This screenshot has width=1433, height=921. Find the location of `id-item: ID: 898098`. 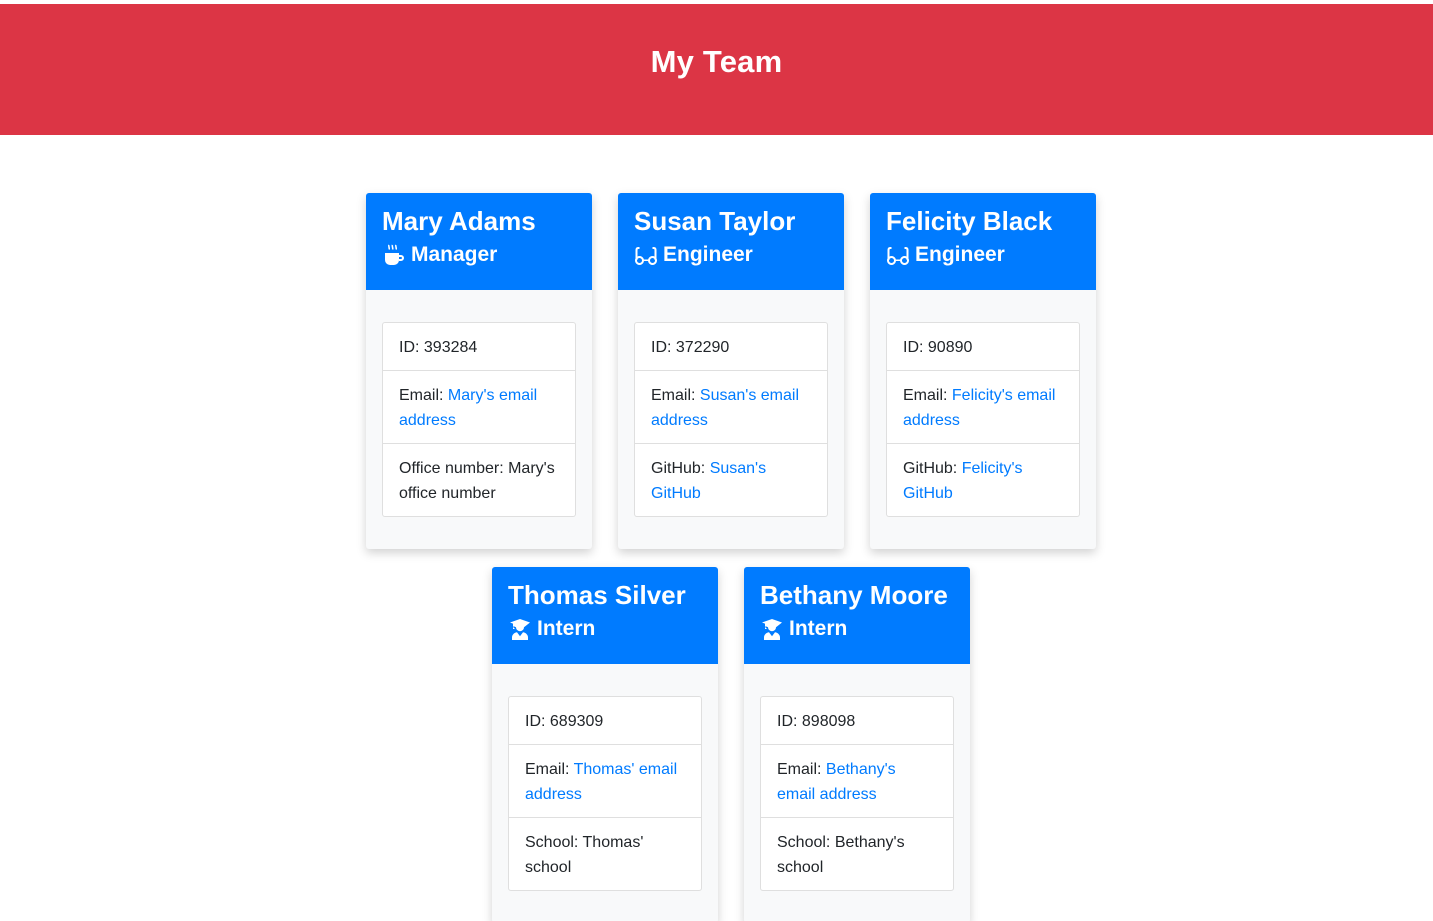

id-item: ID: 898098 is located at coordinates (857, 721).